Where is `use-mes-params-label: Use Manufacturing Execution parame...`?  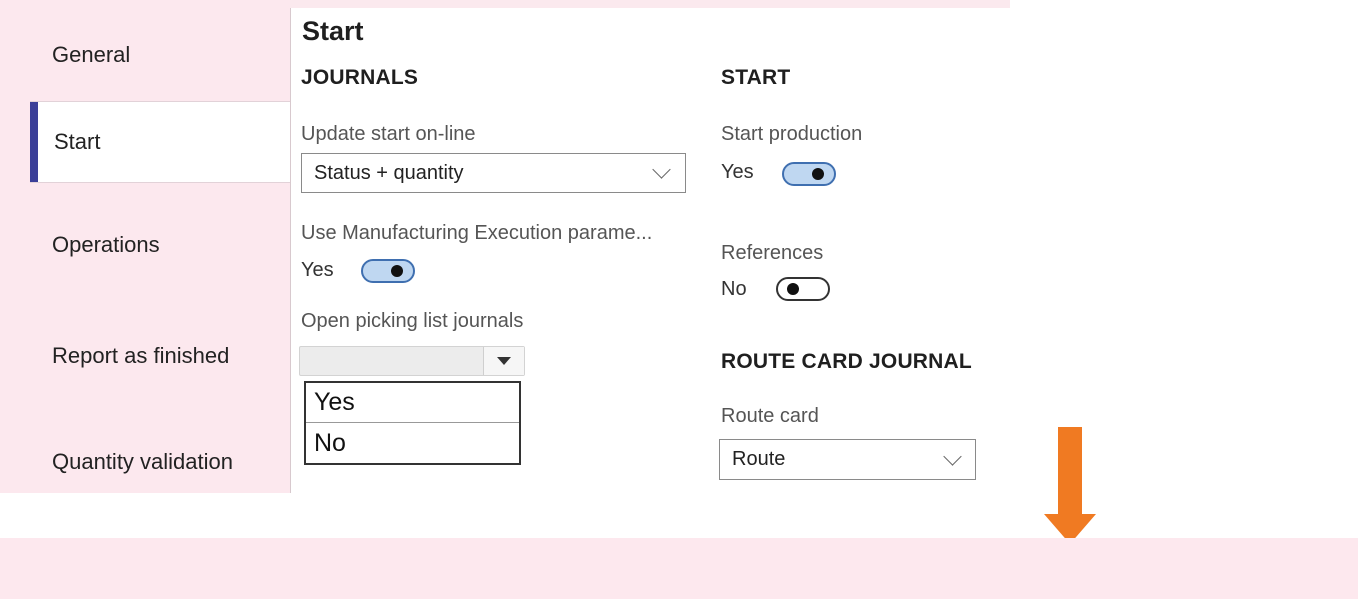
use-mes-params-label: Use Manufacturing Execution parame... is located at coordinates (477, 233).